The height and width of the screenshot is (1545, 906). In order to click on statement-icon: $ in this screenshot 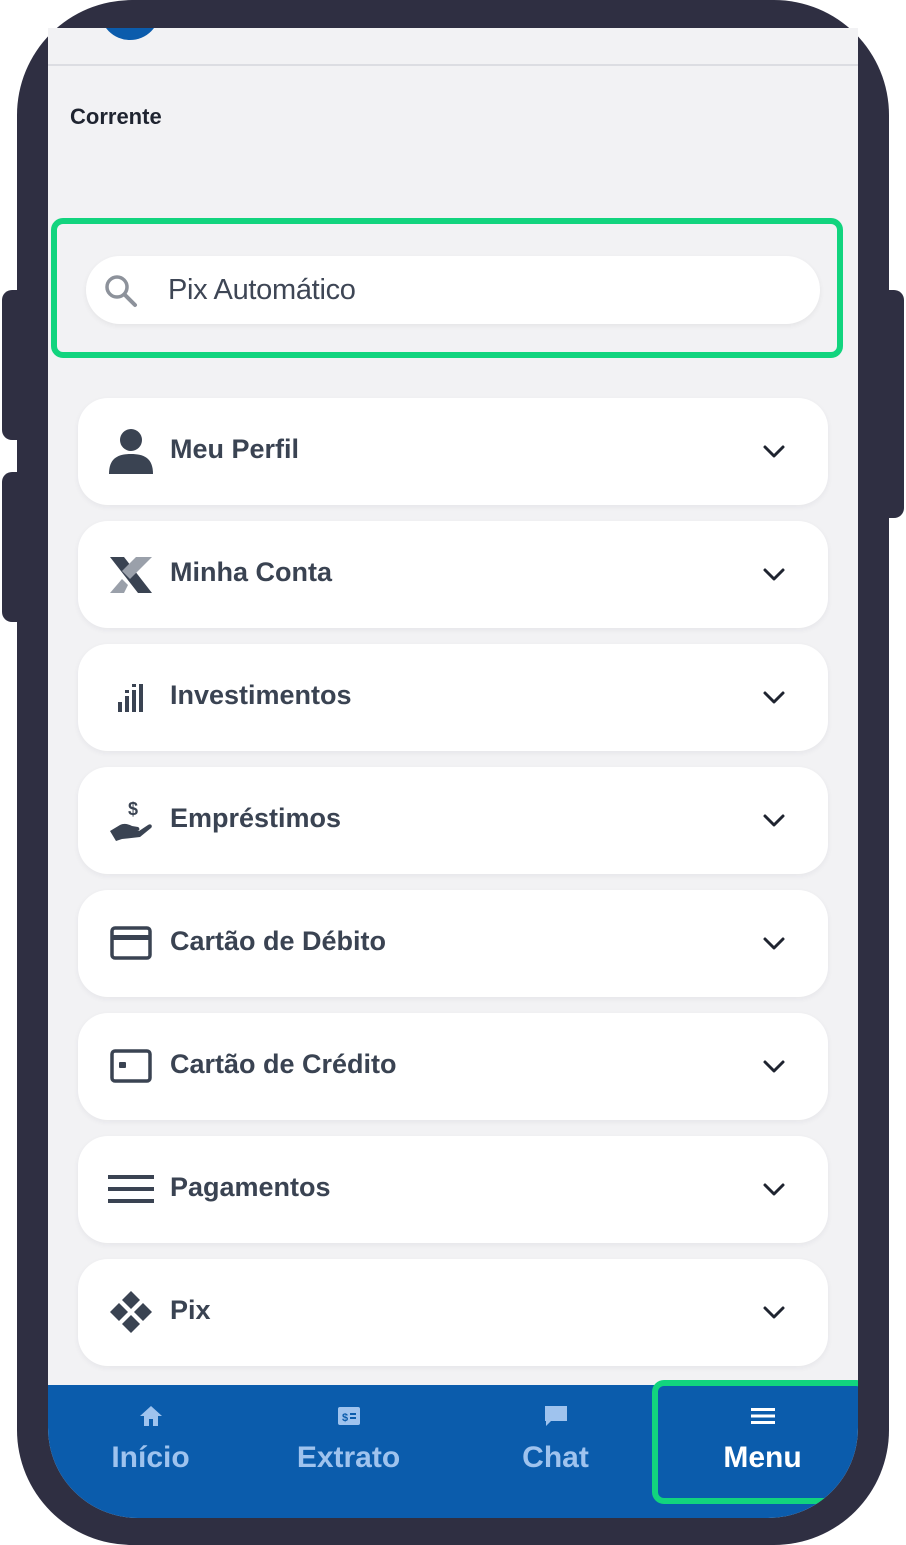, I will do `click(349, 1416)`.